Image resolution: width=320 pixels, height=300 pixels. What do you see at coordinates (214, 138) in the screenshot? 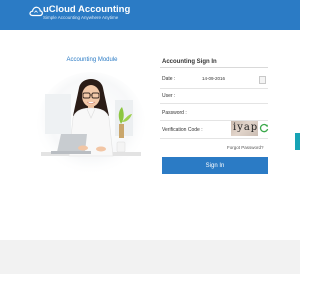
I see `code-row-divider` at bounding box center [214, 138].